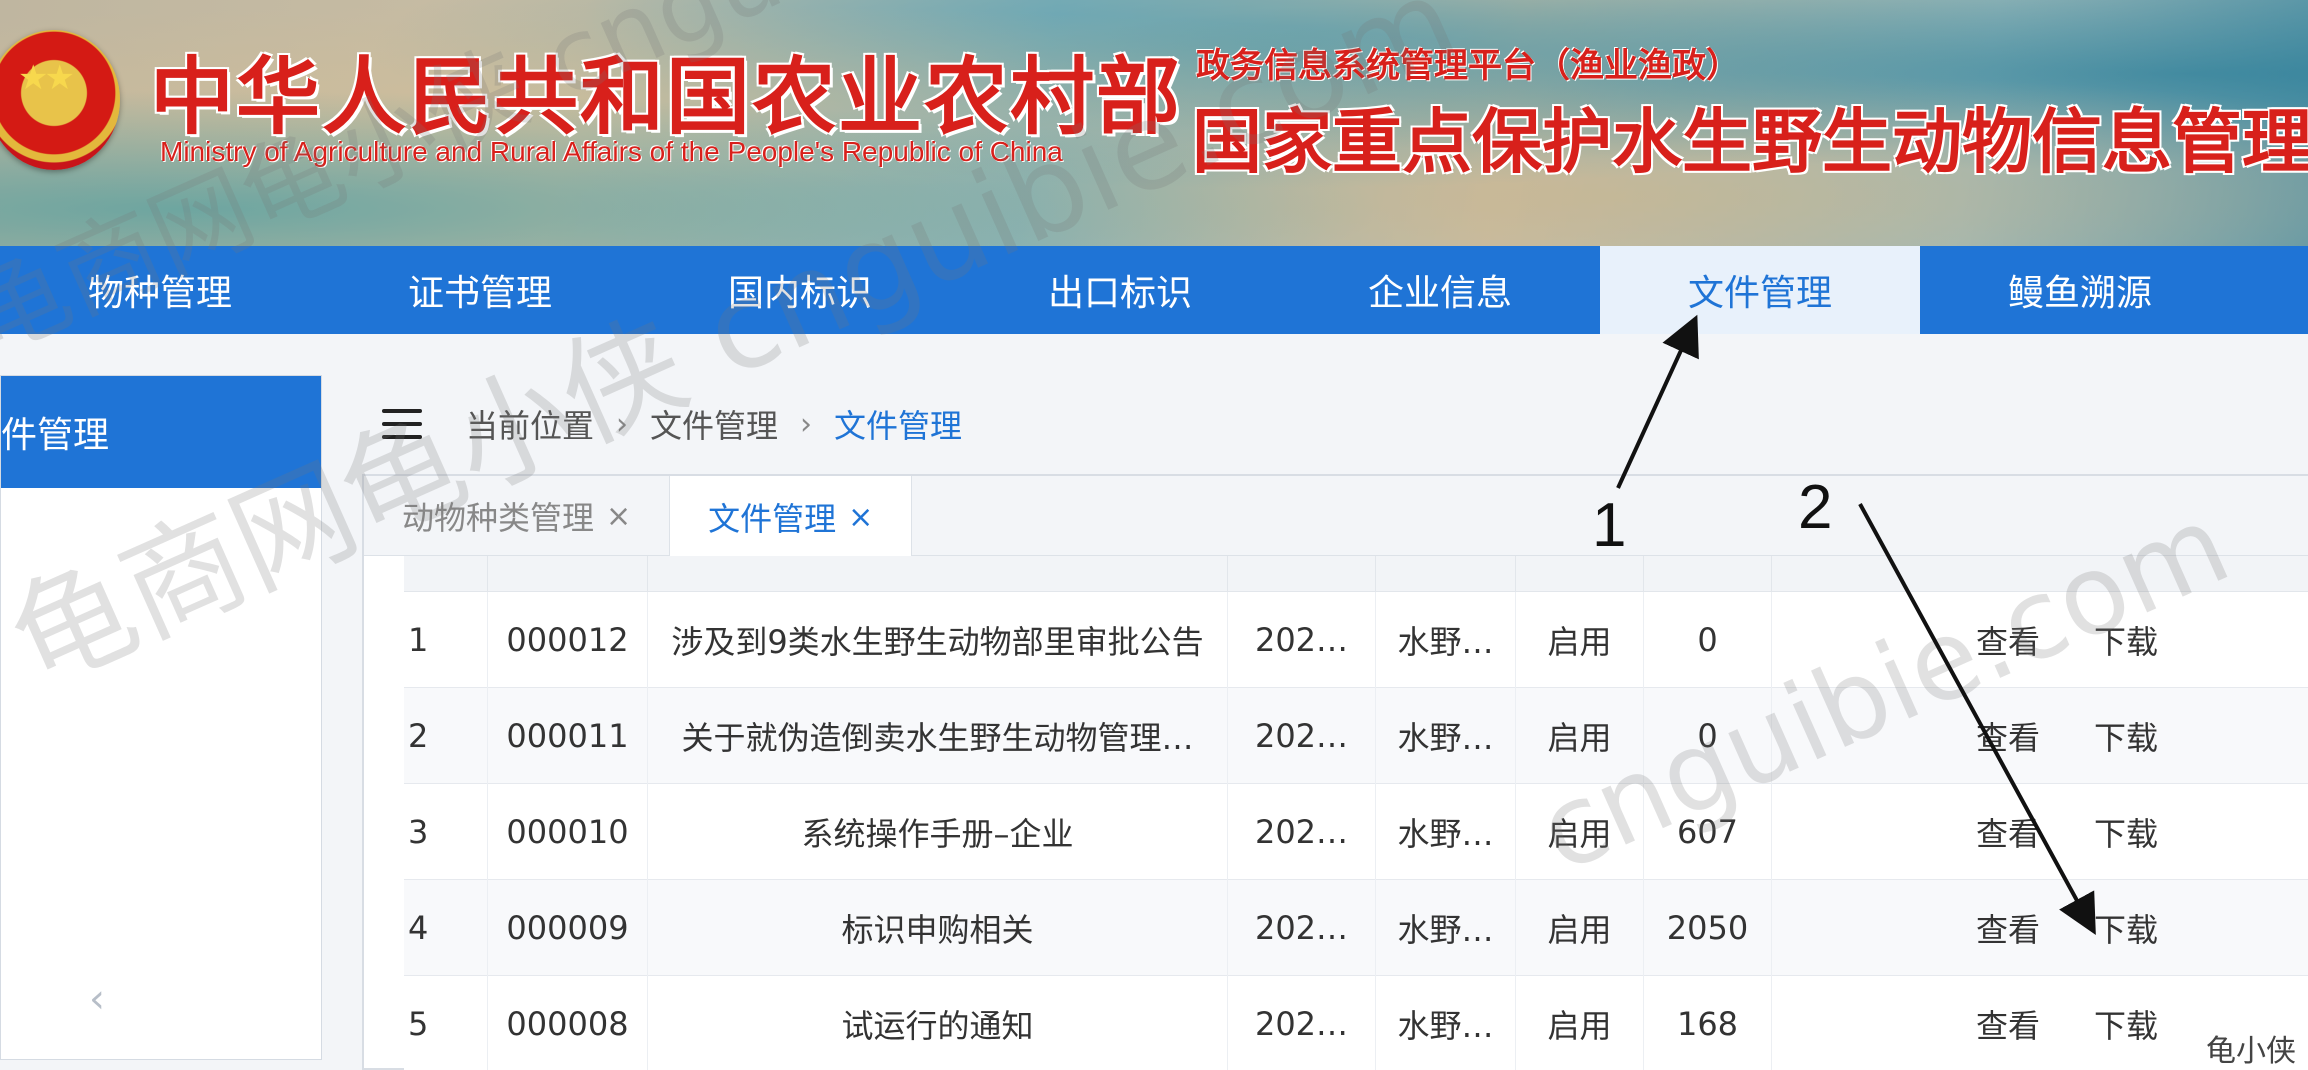 The width and height of the screenshot is (2308, 1070). I want to click on breadcrumb: 当前位置 › 文件管理 › 文件管理, so click(672, 424).